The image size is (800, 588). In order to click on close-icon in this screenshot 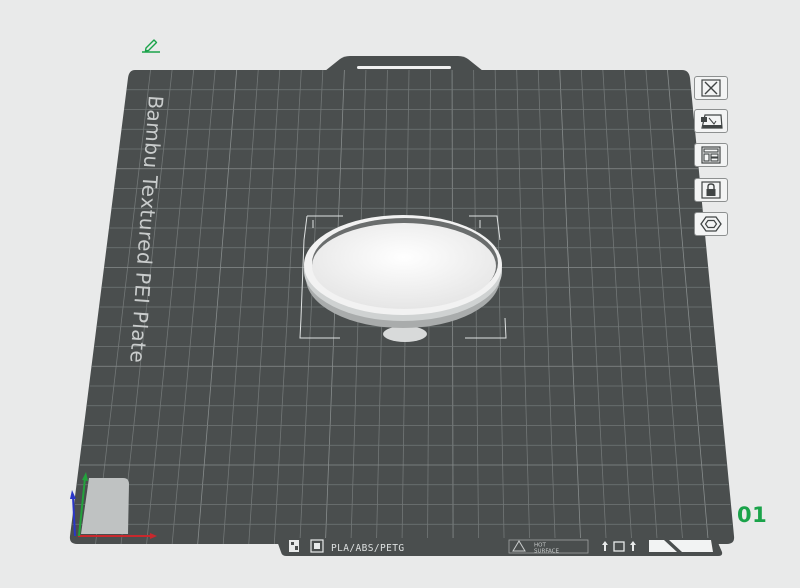, I will do `click(711, 88)`.